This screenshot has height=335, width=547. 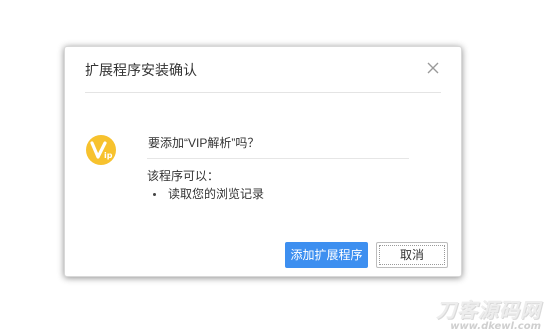 I want to click on permissions-list: 读取您的浏览记录, so click(x=207, y=194).